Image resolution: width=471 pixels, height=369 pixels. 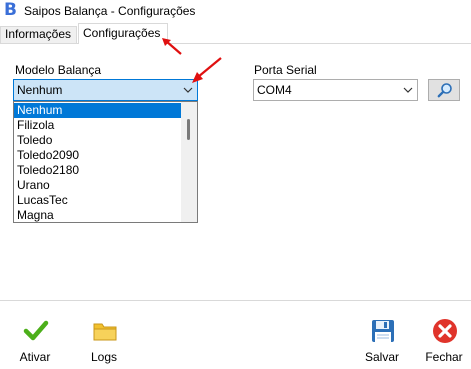 I want to click on window-title: Saipos Balança - Configurações, so click(x=110, y=11).